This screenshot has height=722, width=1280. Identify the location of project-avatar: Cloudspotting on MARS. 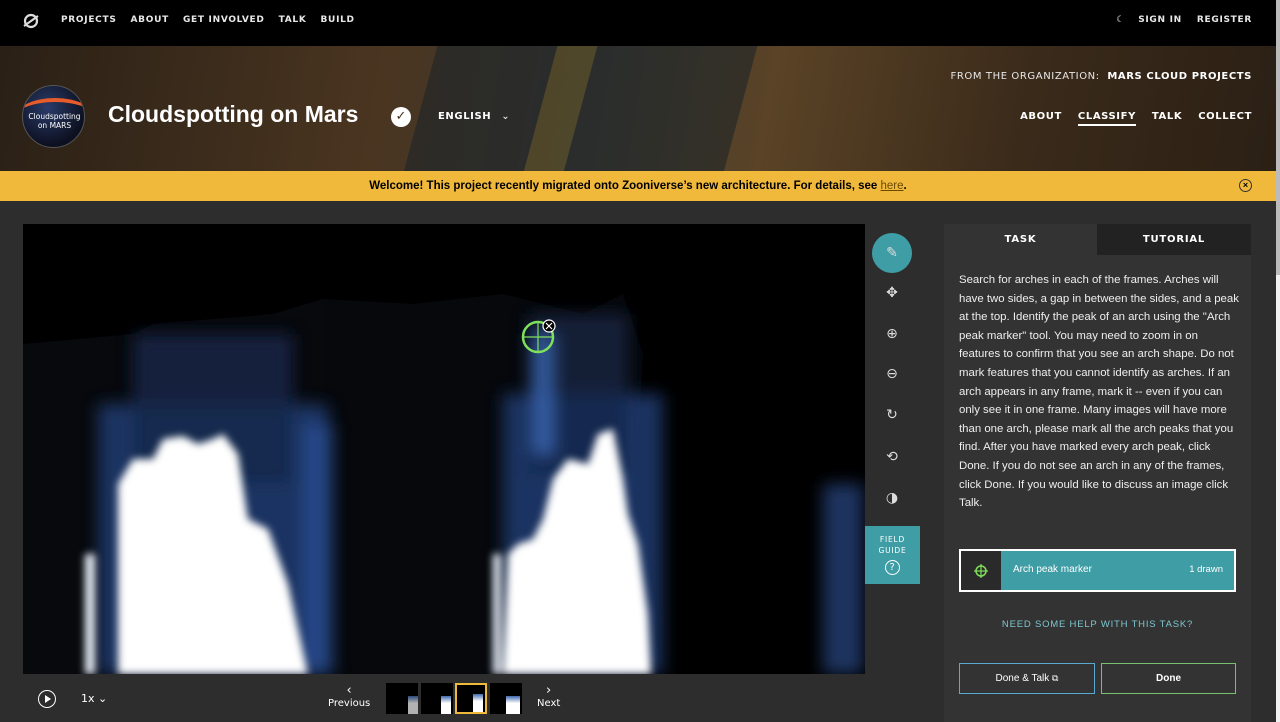
(53, 116).